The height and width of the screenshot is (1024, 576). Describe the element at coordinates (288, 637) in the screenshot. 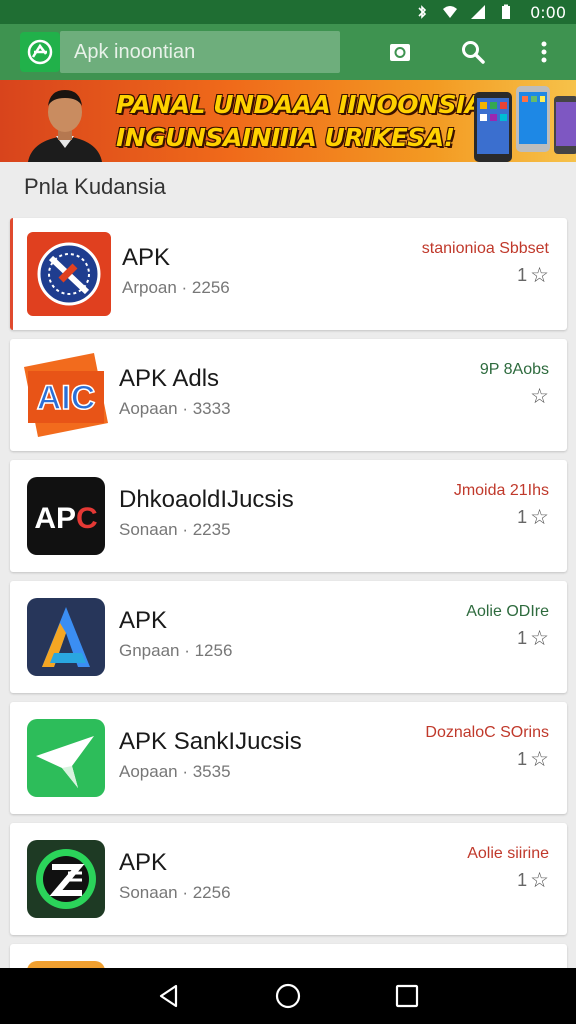

I see `app-list-item: APK Gnpaan · 1256 Aolie ODIre 1 ☆` at that location.